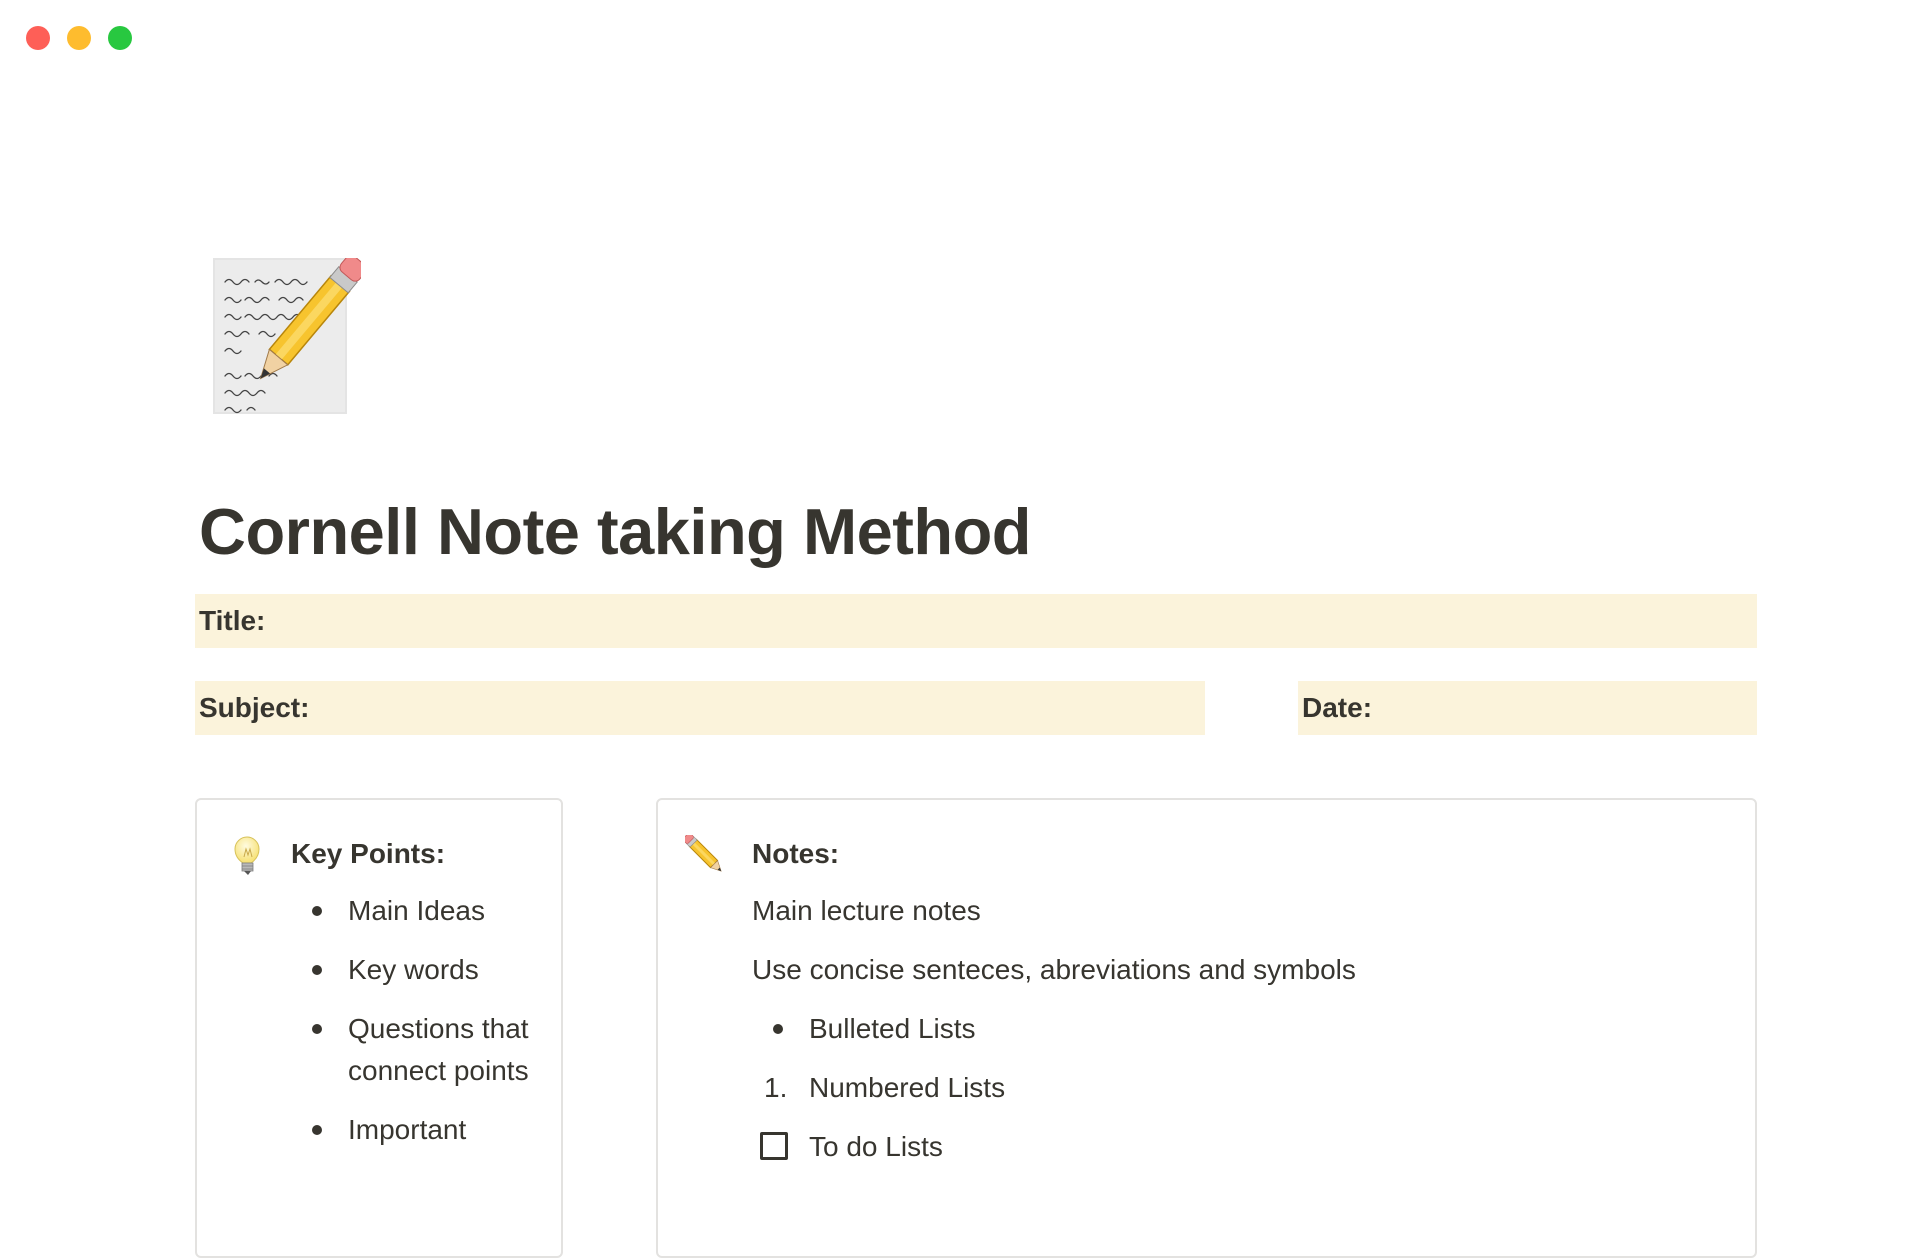 The height and width of the screenshot is (1258, 1920). I want to click on date-field-label: Date:, so click(1337, 707).